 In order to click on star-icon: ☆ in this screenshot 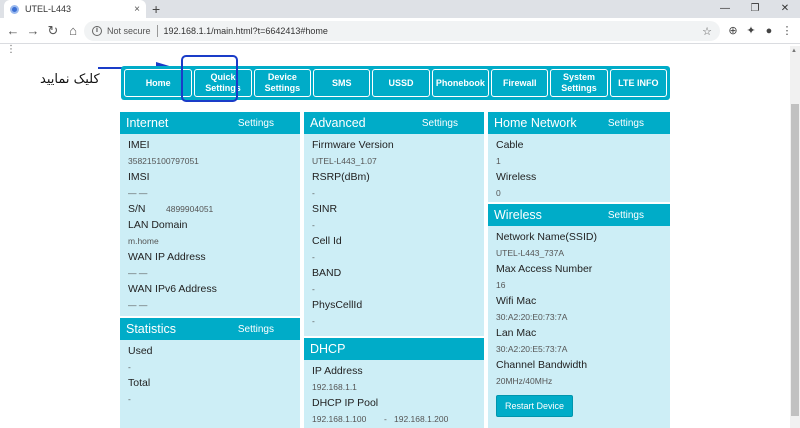, I will do `click(707, 31)`.